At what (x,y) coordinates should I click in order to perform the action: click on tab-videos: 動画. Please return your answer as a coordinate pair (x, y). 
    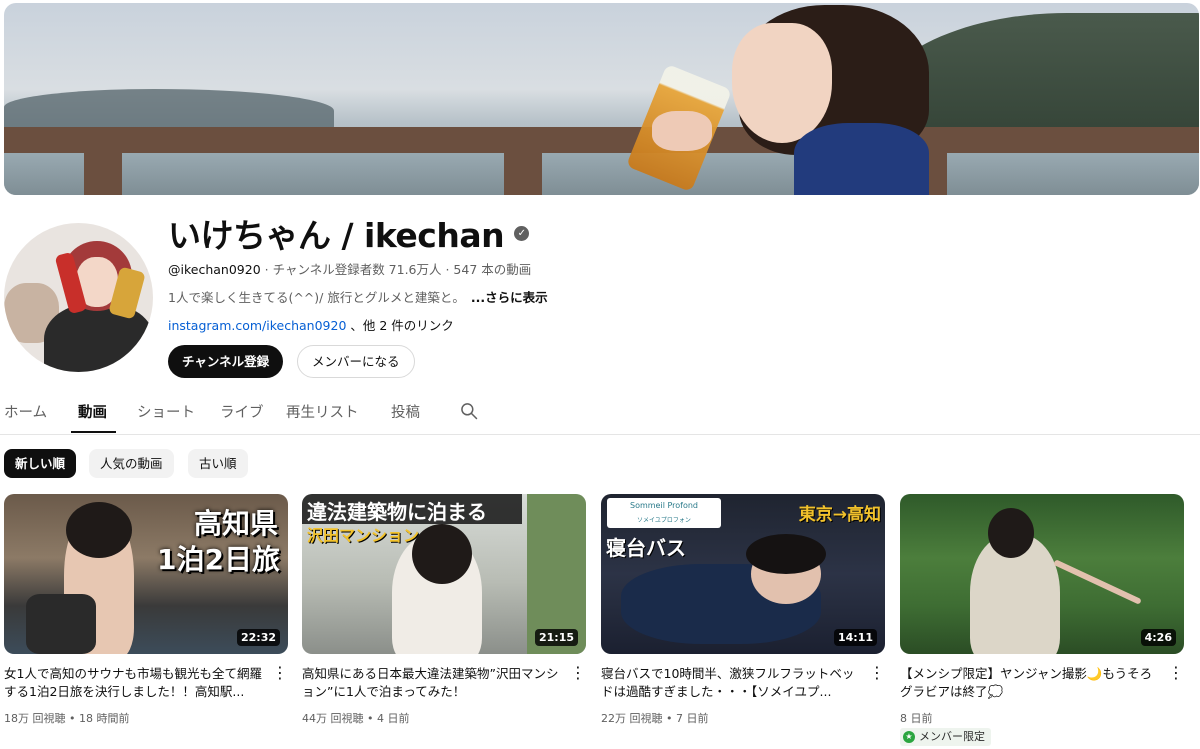
    Looking at the image, I should click on (92, 411).